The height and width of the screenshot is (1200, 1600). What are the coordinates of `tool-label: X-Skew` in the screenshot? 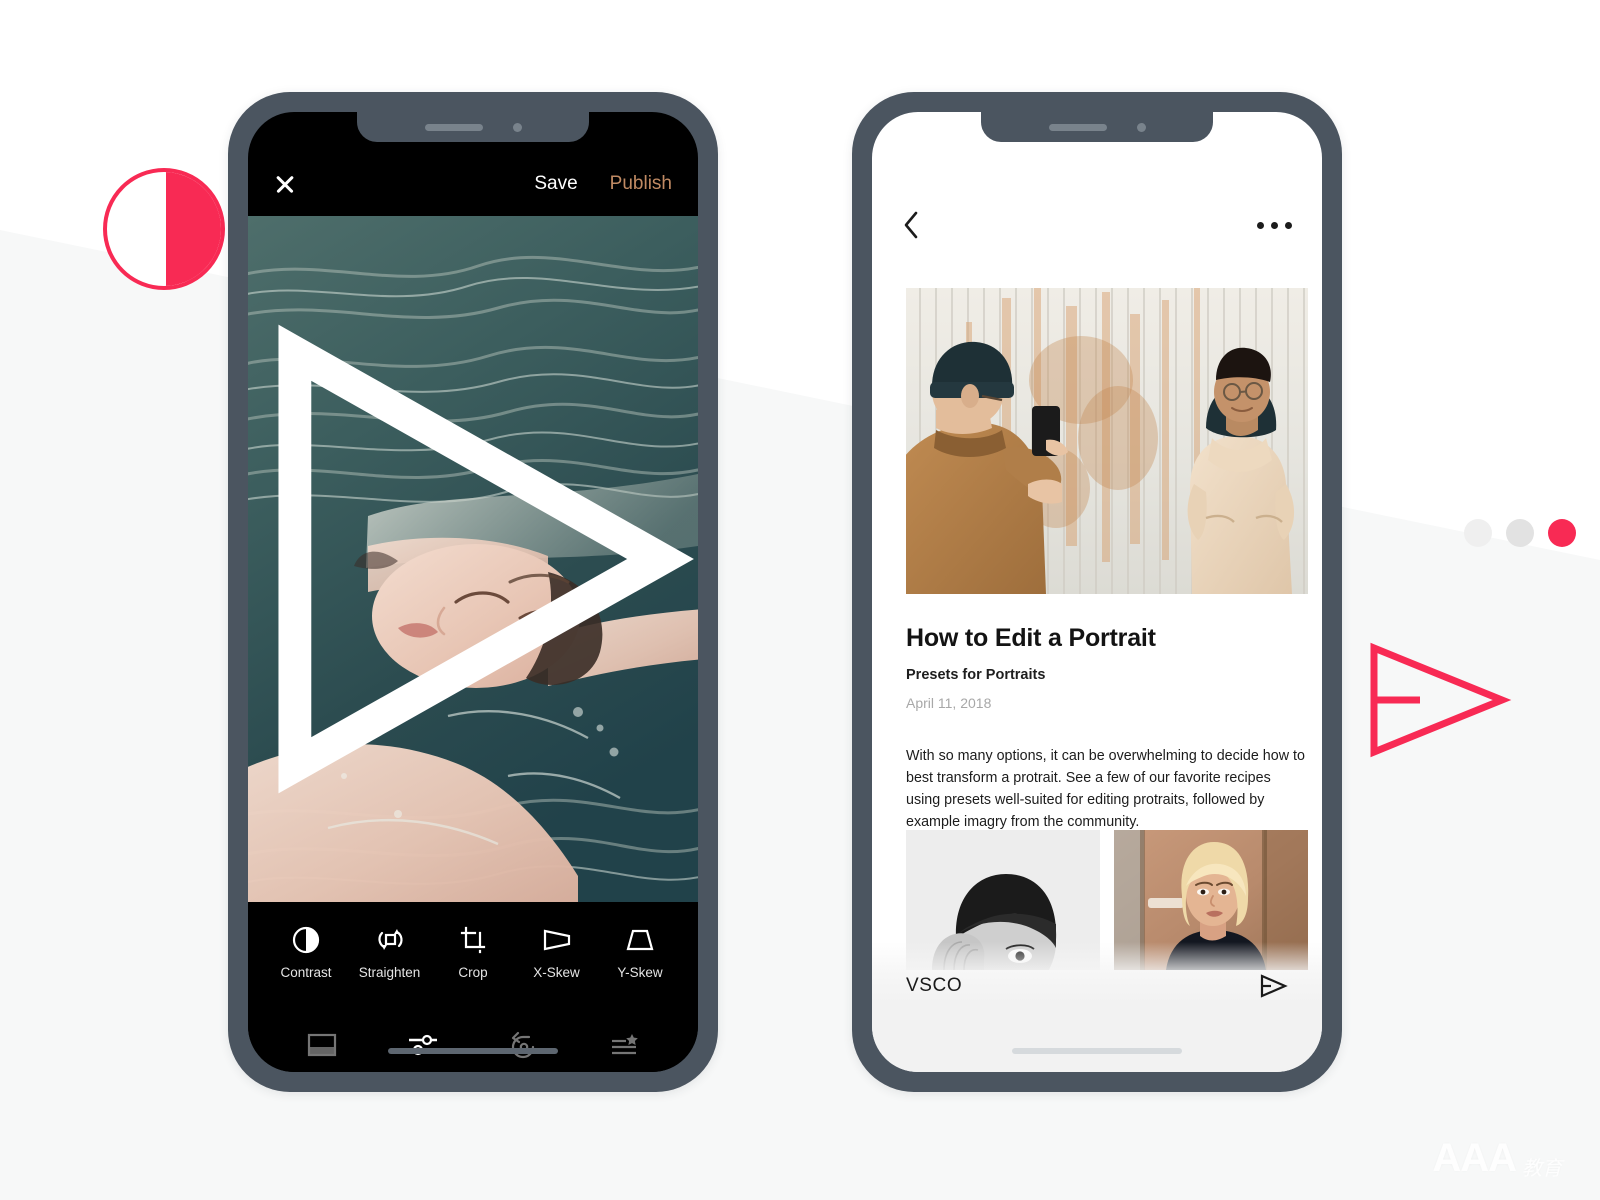 It's located at (556, 972).